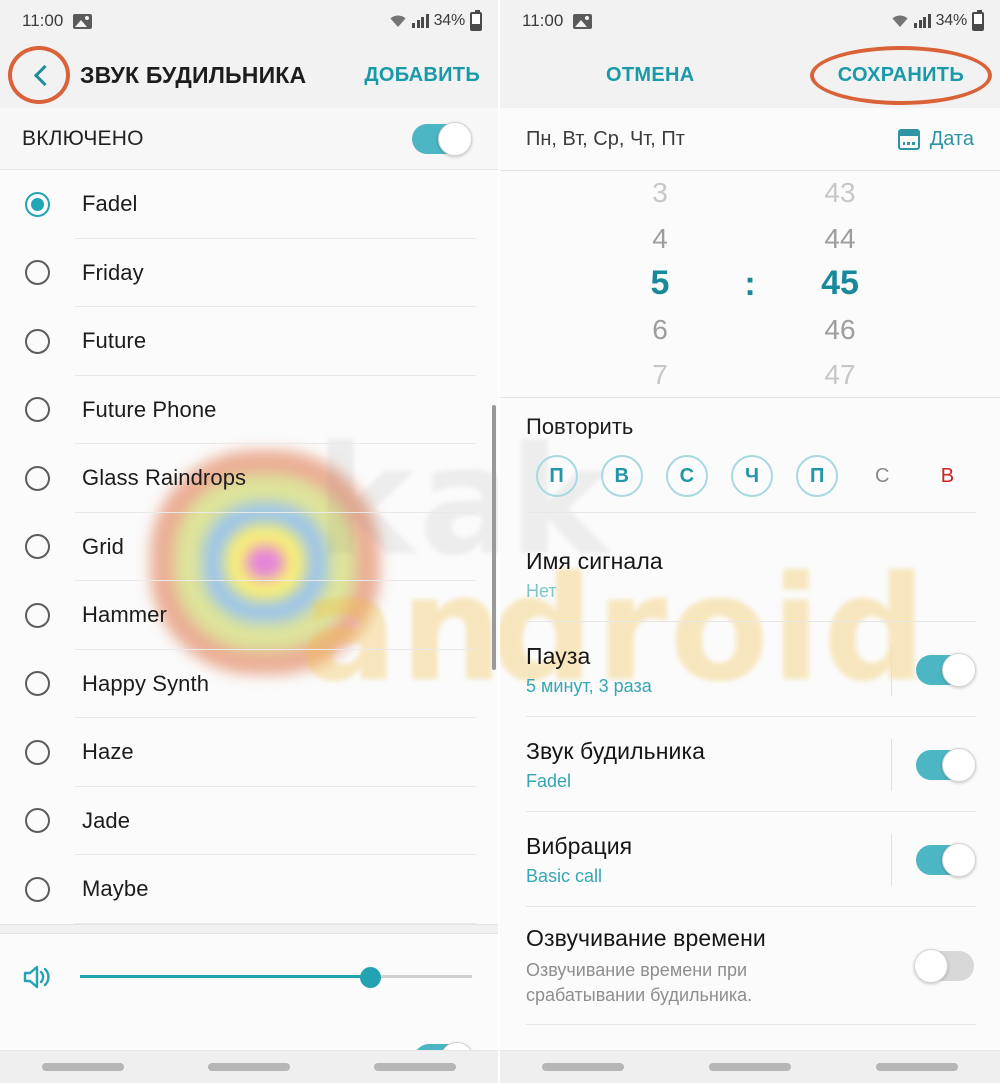 The image size is (1000, 1083). What do you see at coordinates (686, 476) in the screenshot?
I see `day-wednesday: С` at bounding box center [686, 476].